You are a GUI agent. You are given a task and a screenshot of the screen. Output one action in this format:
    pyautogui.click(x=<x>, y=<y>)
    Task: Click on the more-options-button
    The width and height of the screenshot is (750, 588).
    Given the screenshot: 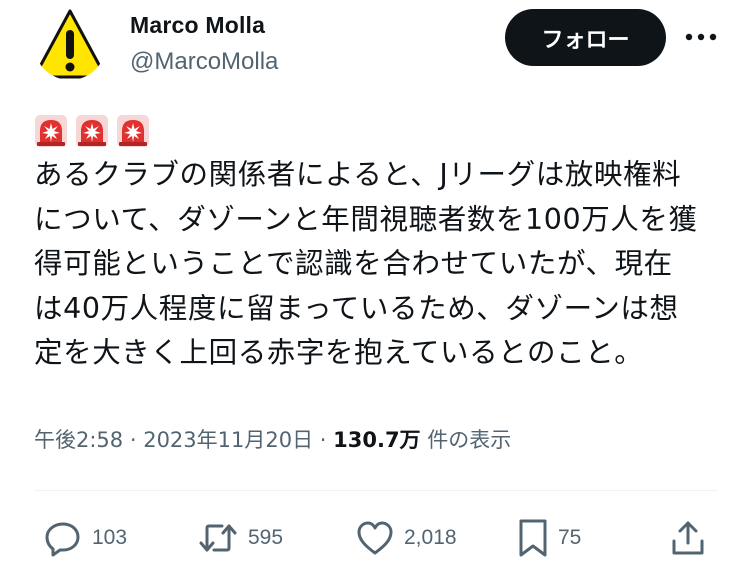 What is the action you would take?
    pyautogui.click(x=701, y=37)
    